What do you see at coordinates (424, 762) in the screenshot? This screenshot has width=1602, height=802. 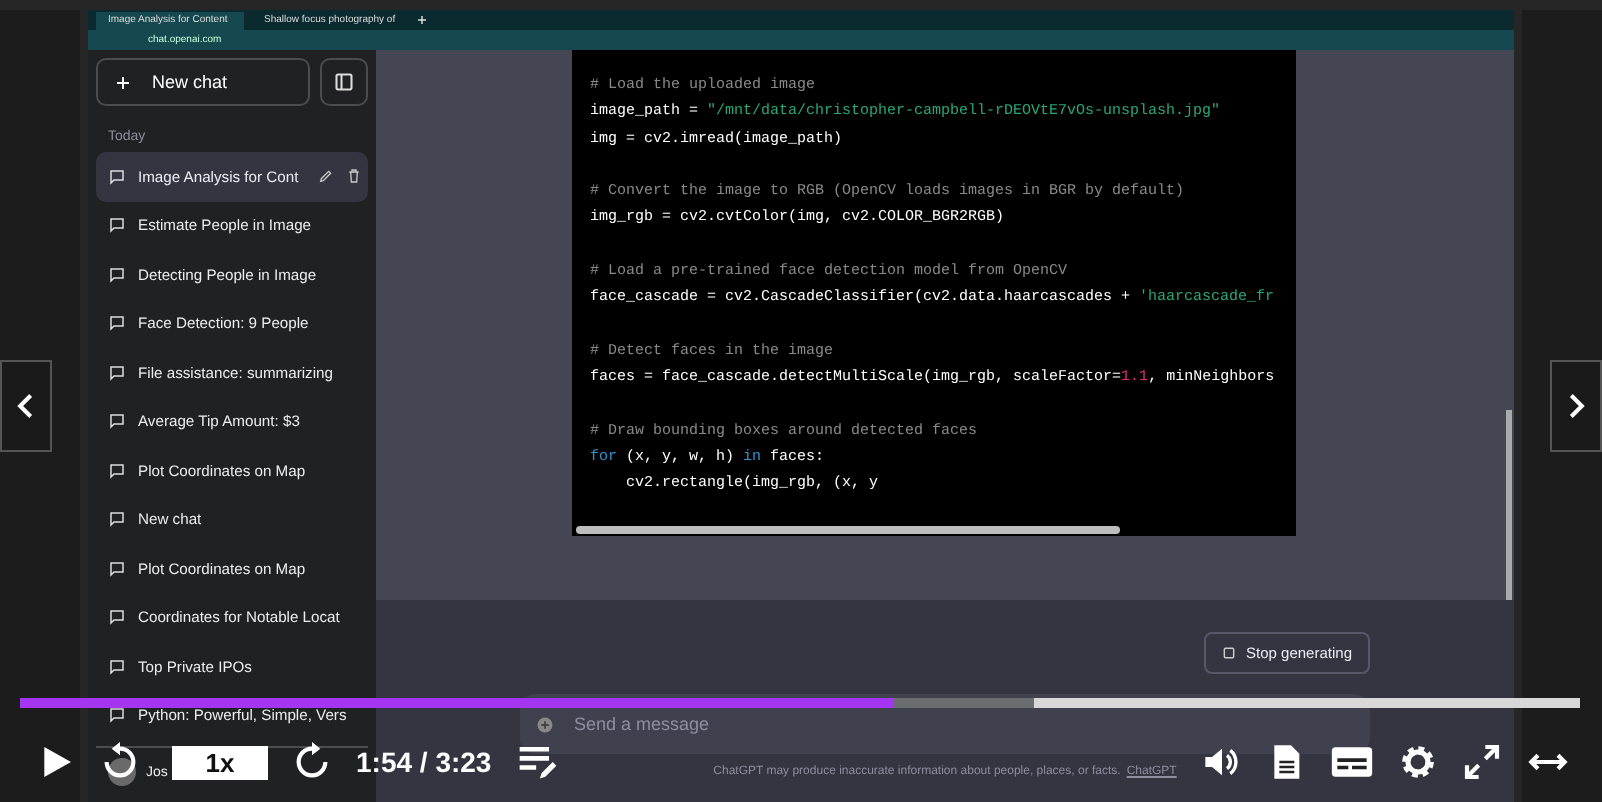 I see `time-display: 1:54 / 3:23` at bounding box center [424, 762].